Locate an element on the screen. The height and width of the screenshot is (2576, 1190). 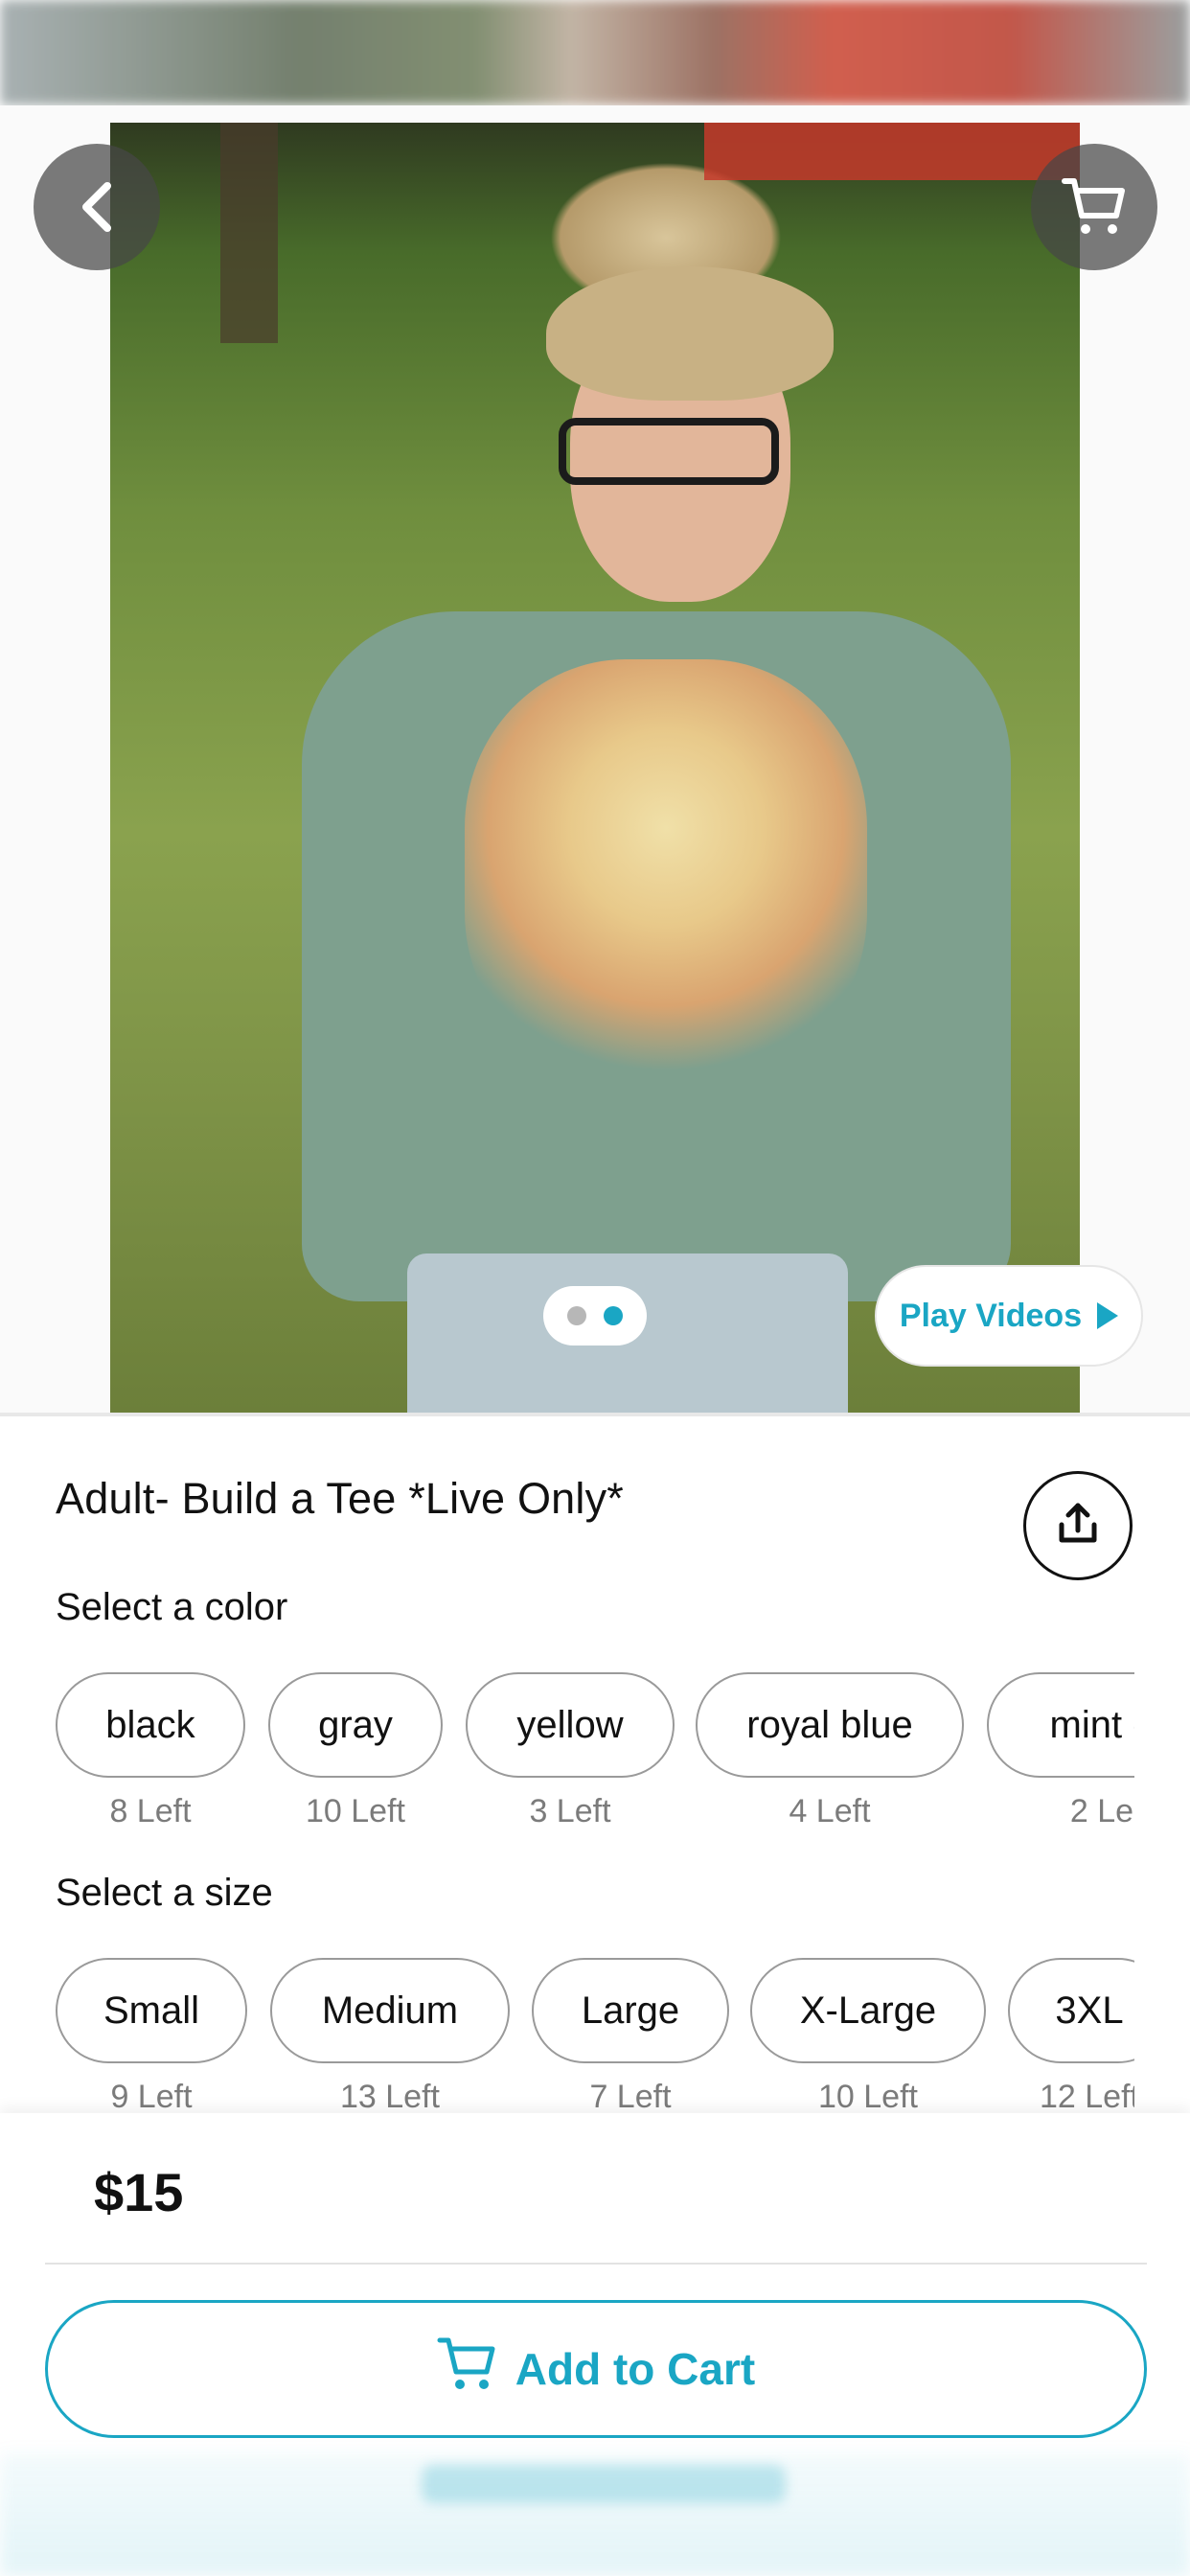
size-chip-medium: Medium is located at coordinates (390, 2011).